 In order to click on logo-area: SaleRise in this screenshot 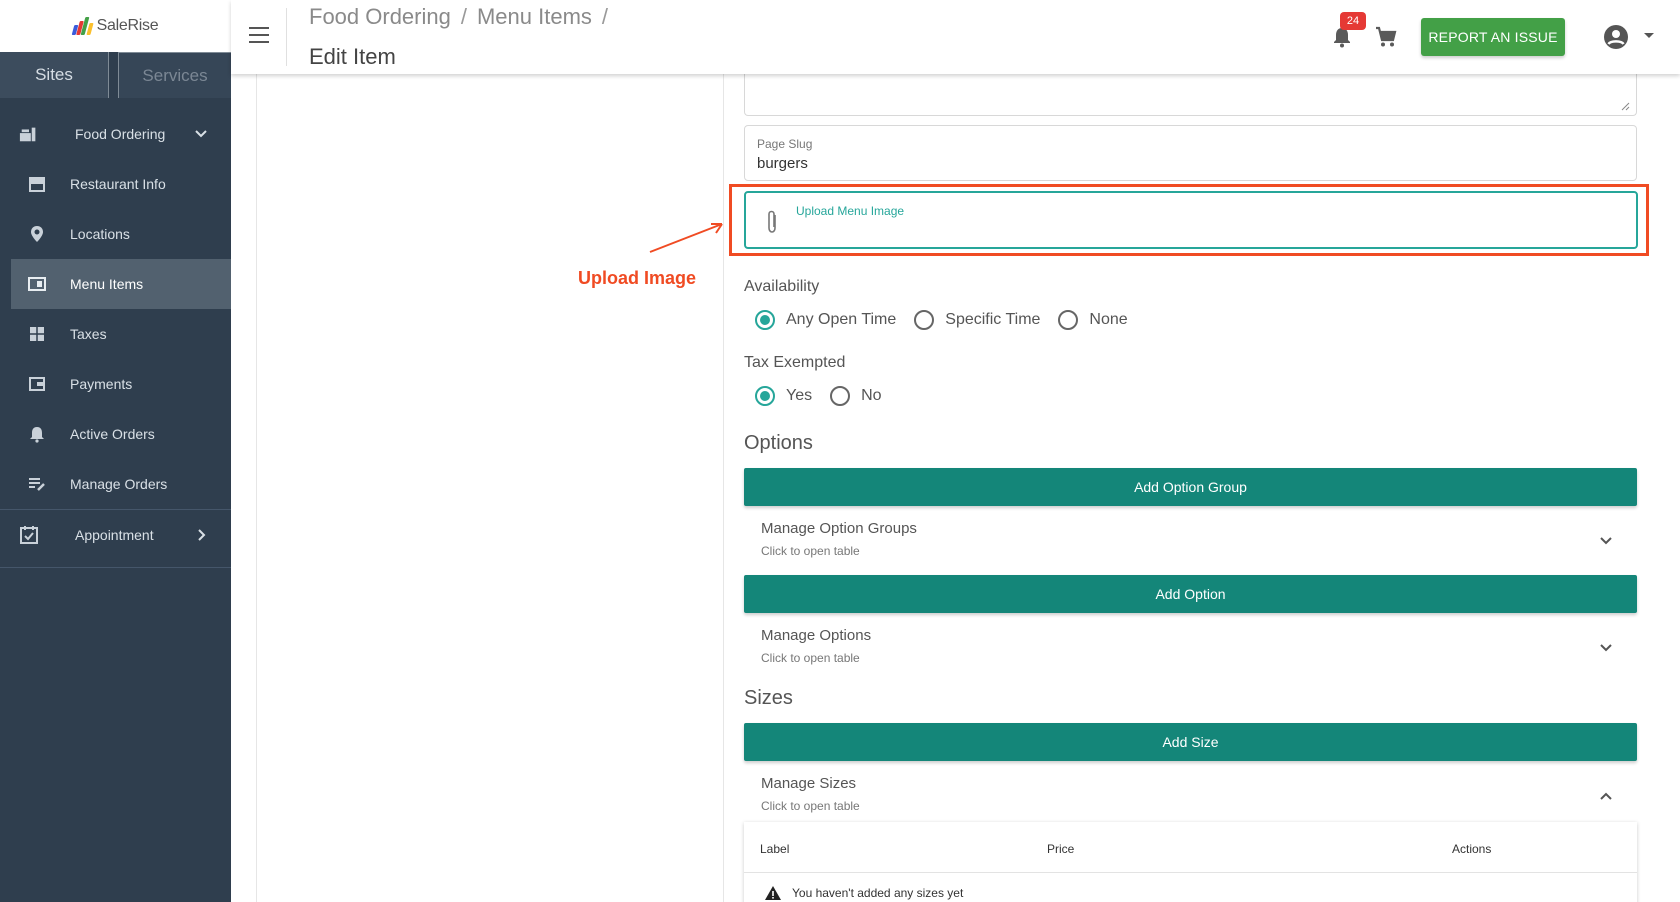, I will do `click(115, 26)`.